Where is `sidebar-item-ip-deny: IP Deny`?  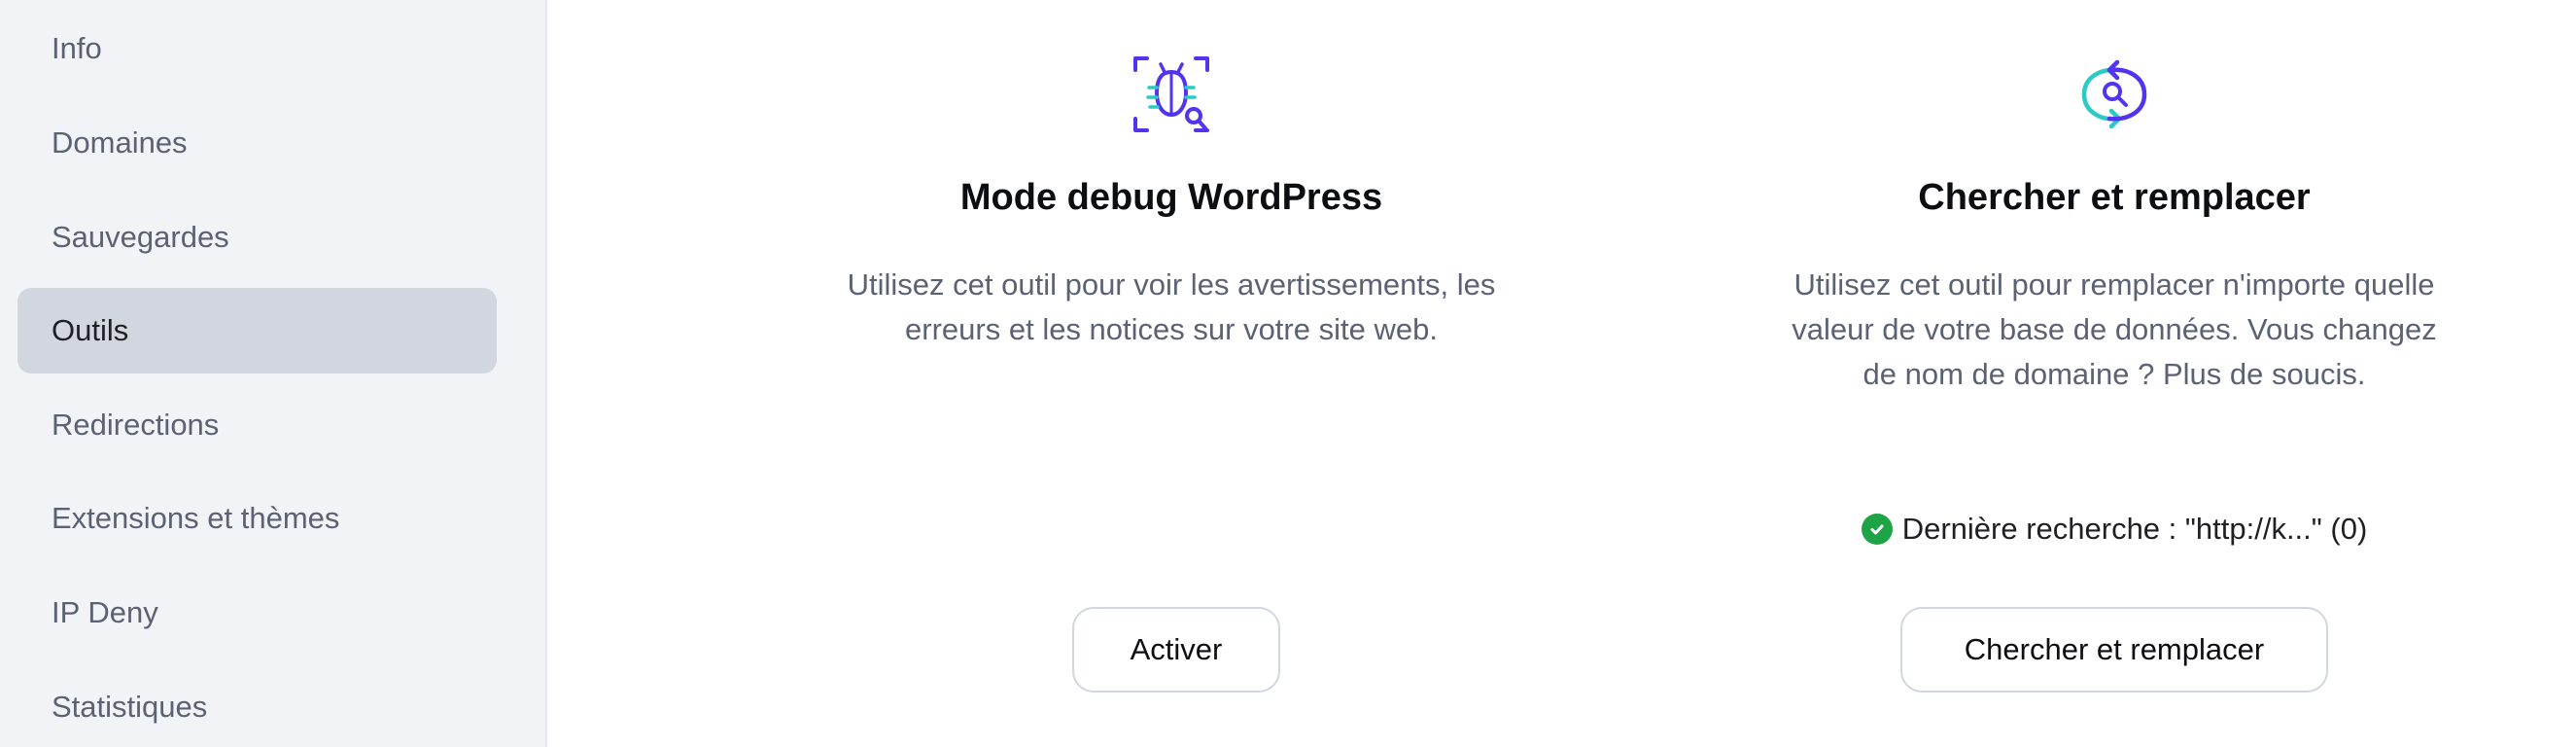 sidebar-item-ip-deny: IP Deny is located at coordinates (257, 613).